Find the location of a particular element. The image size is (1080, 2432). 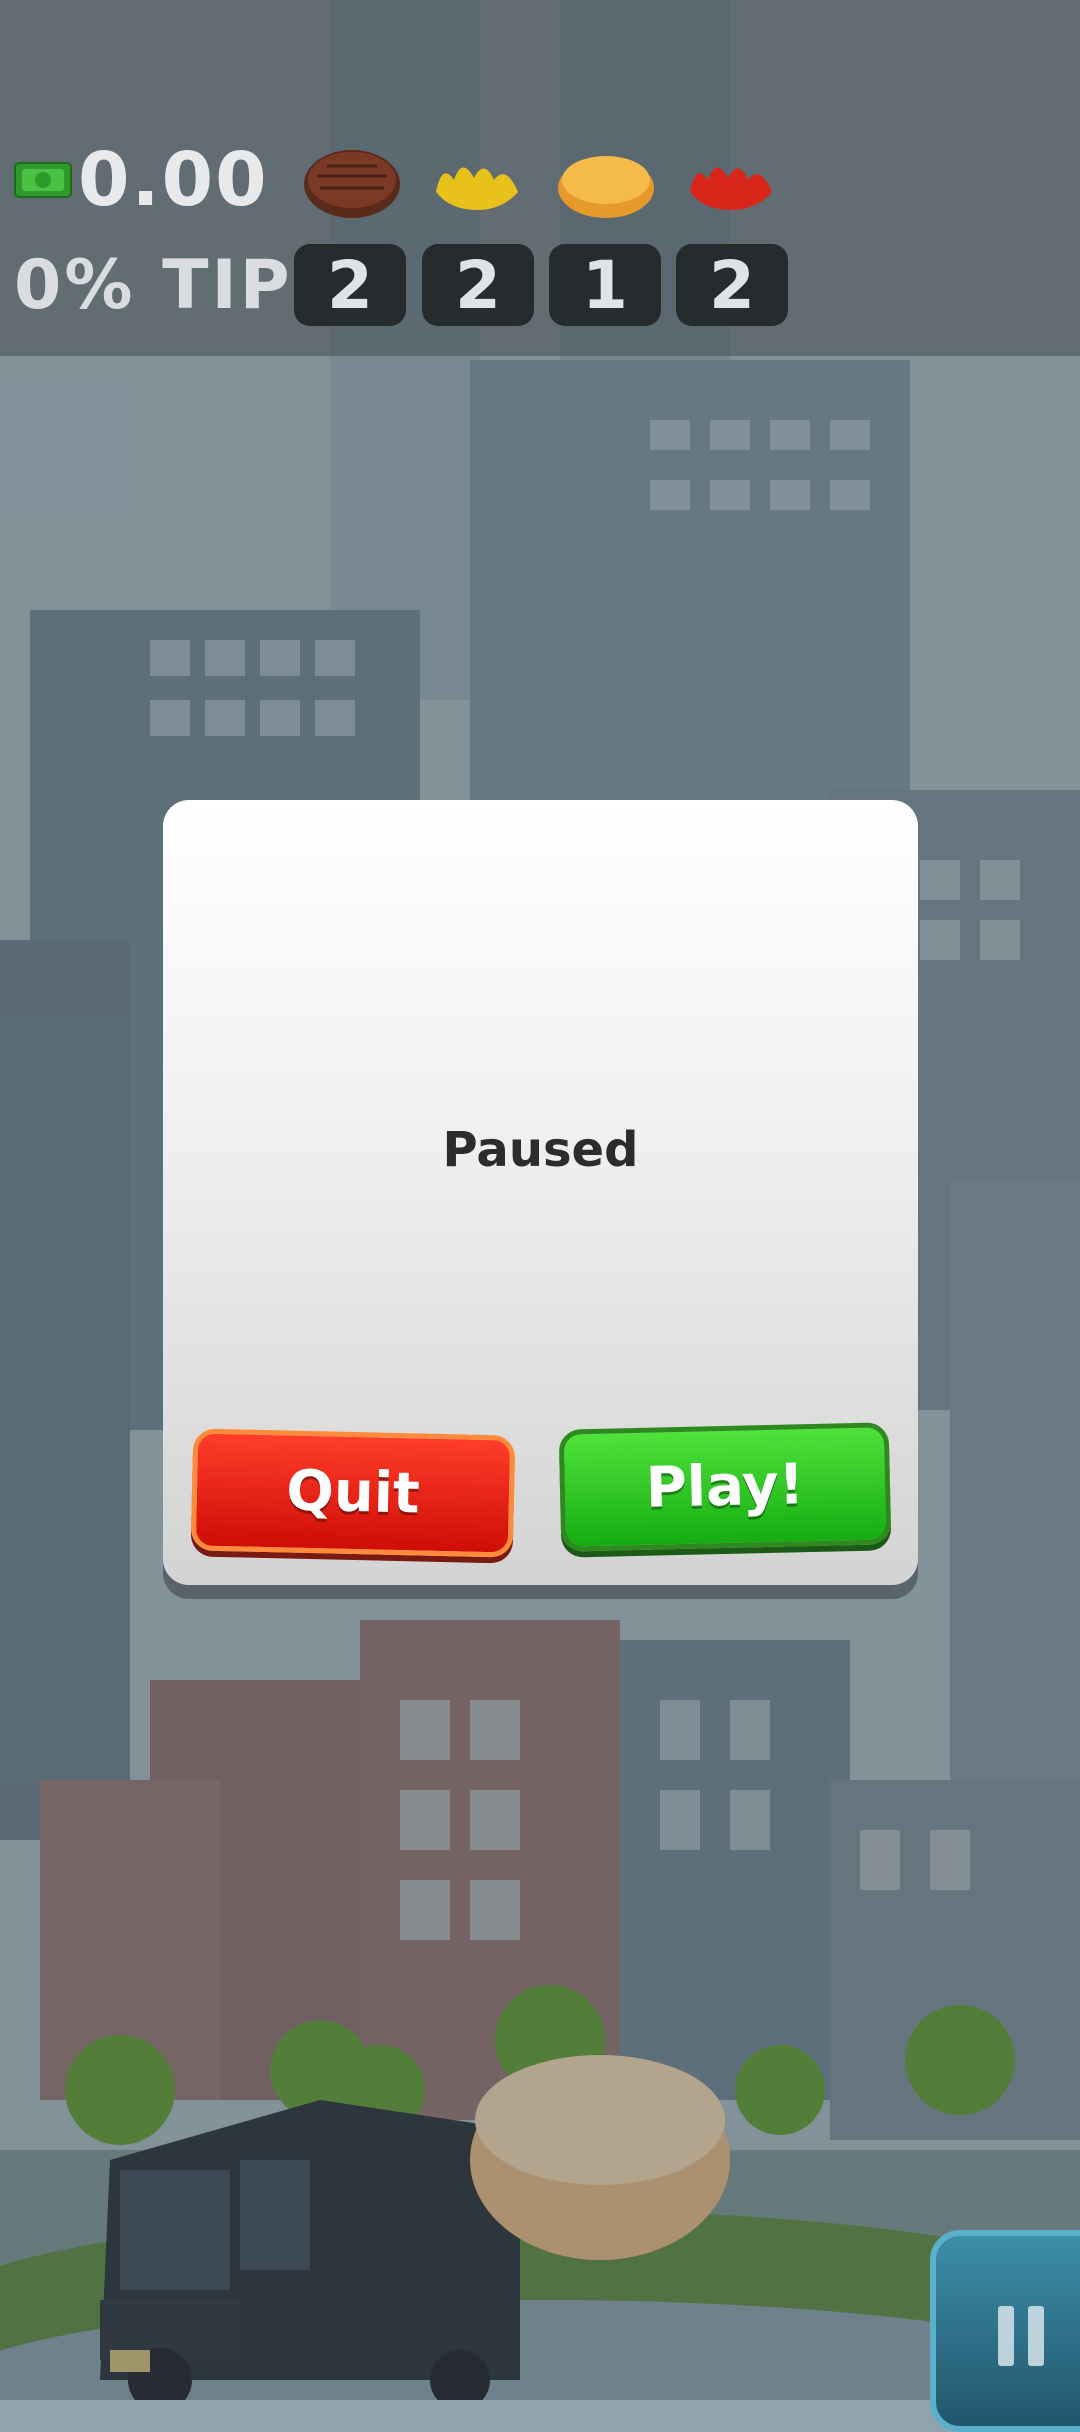

money-icon is located at coordinates (43, 180).